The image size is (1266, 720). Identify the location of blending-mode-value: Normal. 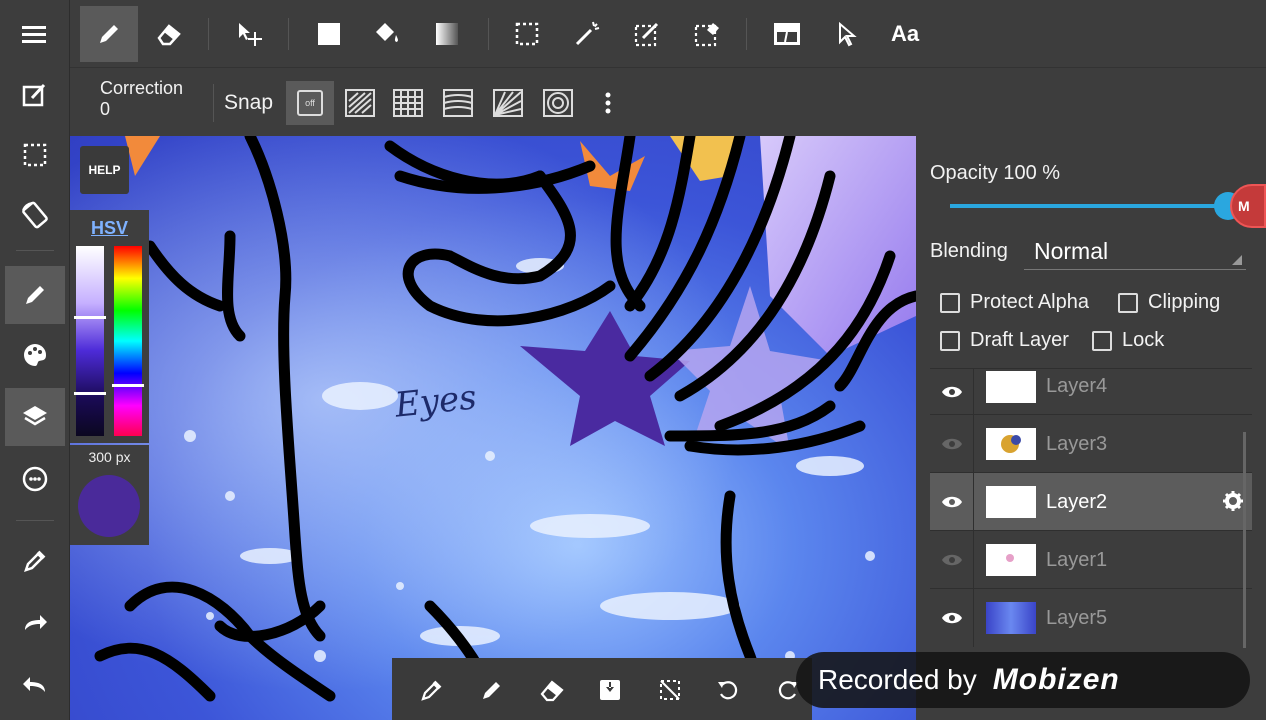
(1071, 251).